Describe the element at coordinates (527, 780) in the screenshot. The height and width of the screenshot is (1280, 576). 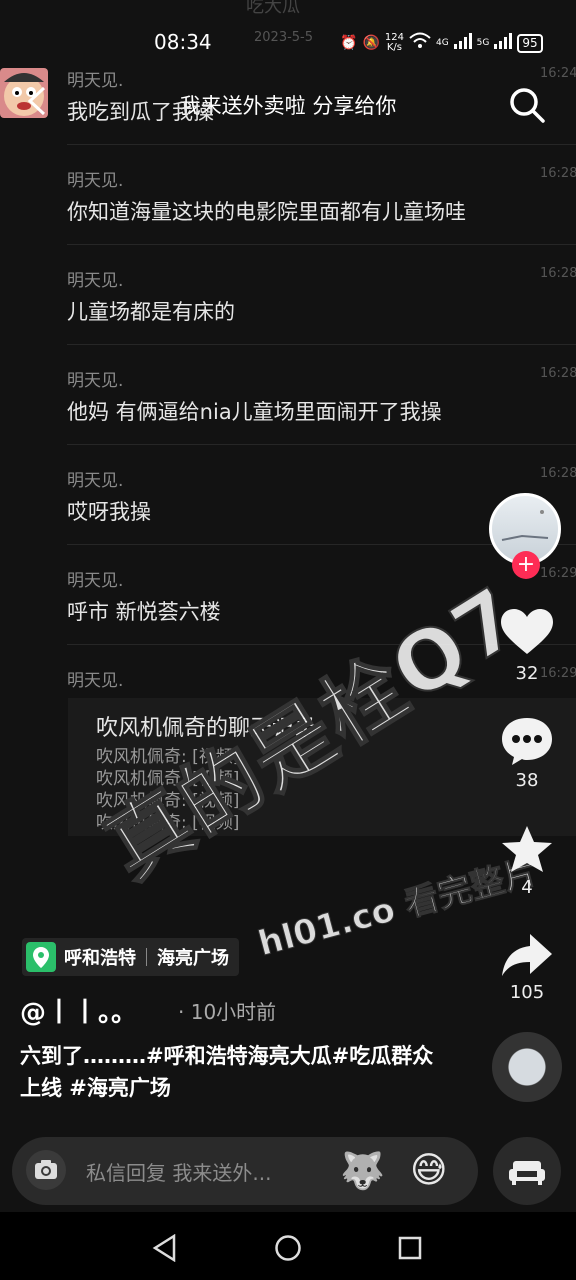
I see `comment-count: 38` at that location.